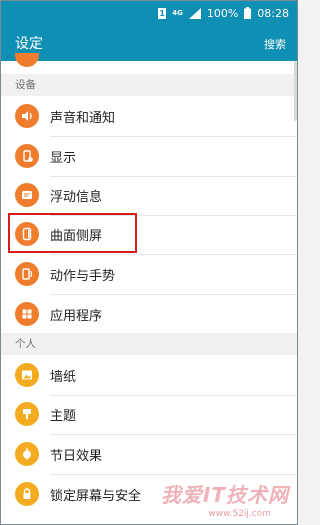 The width and height of the screenshot is (320, 525). I want to click on settings-item-themes: 主题, so click(149, 414).